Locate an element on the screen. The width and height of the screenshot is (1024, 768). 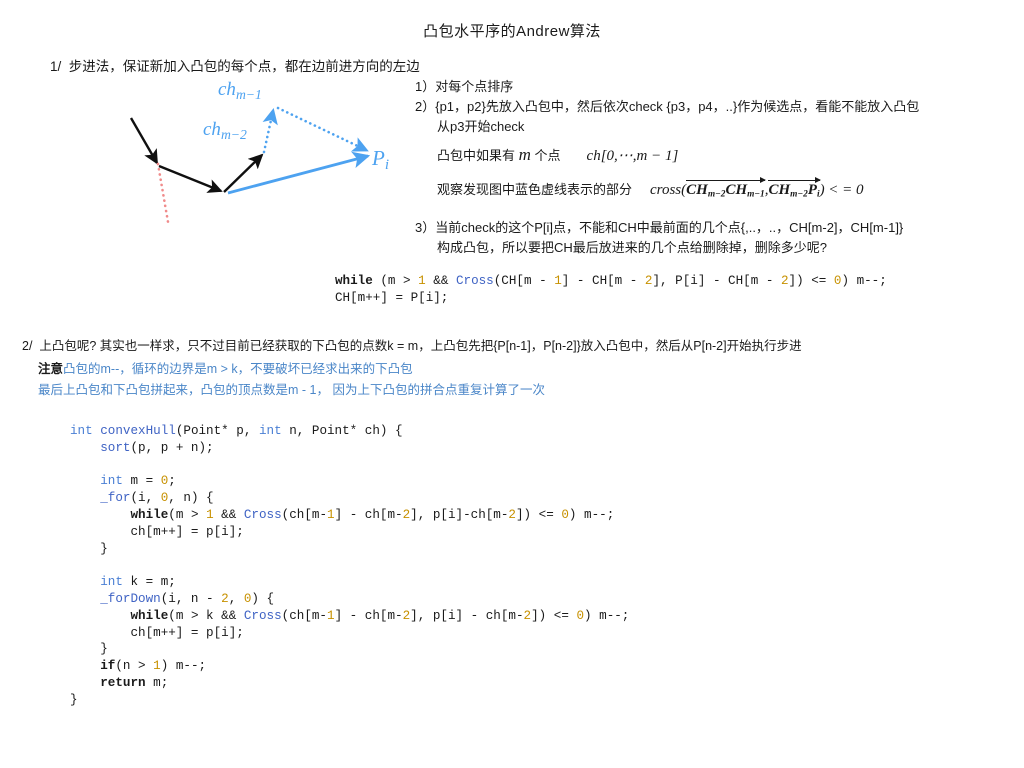
label-ch-m-2: chm−2 is located at coordinates (225, 130).